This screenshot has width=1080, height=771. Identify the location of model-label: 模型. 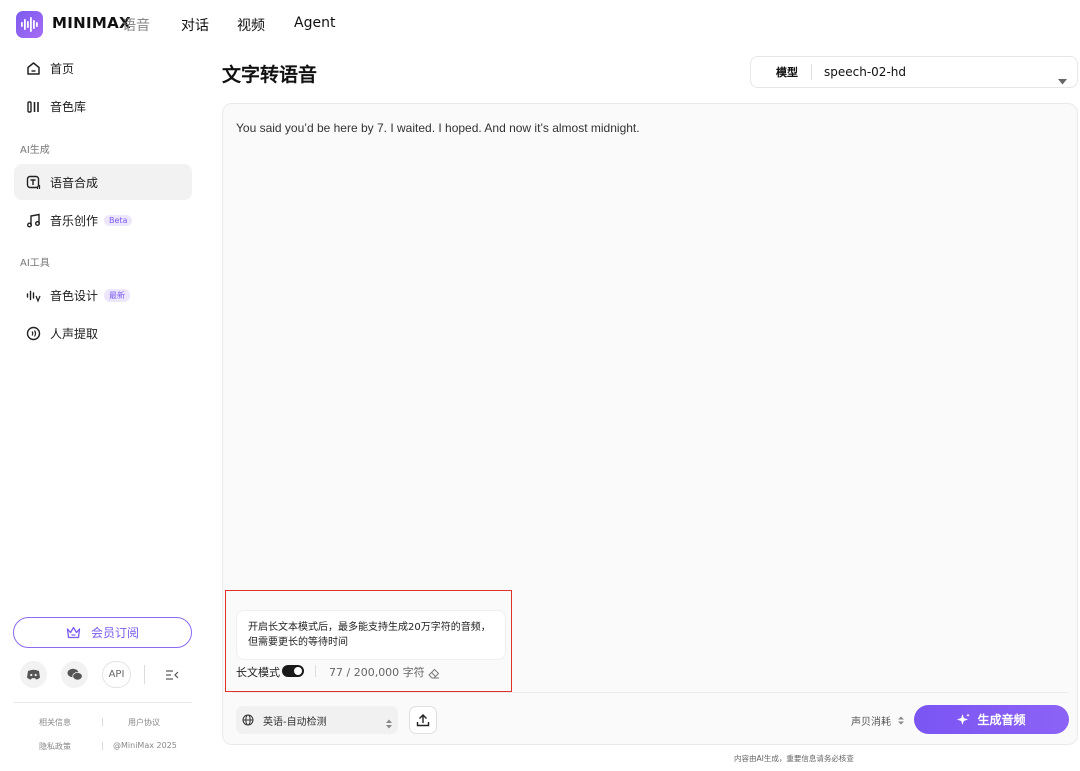
(787, 72).